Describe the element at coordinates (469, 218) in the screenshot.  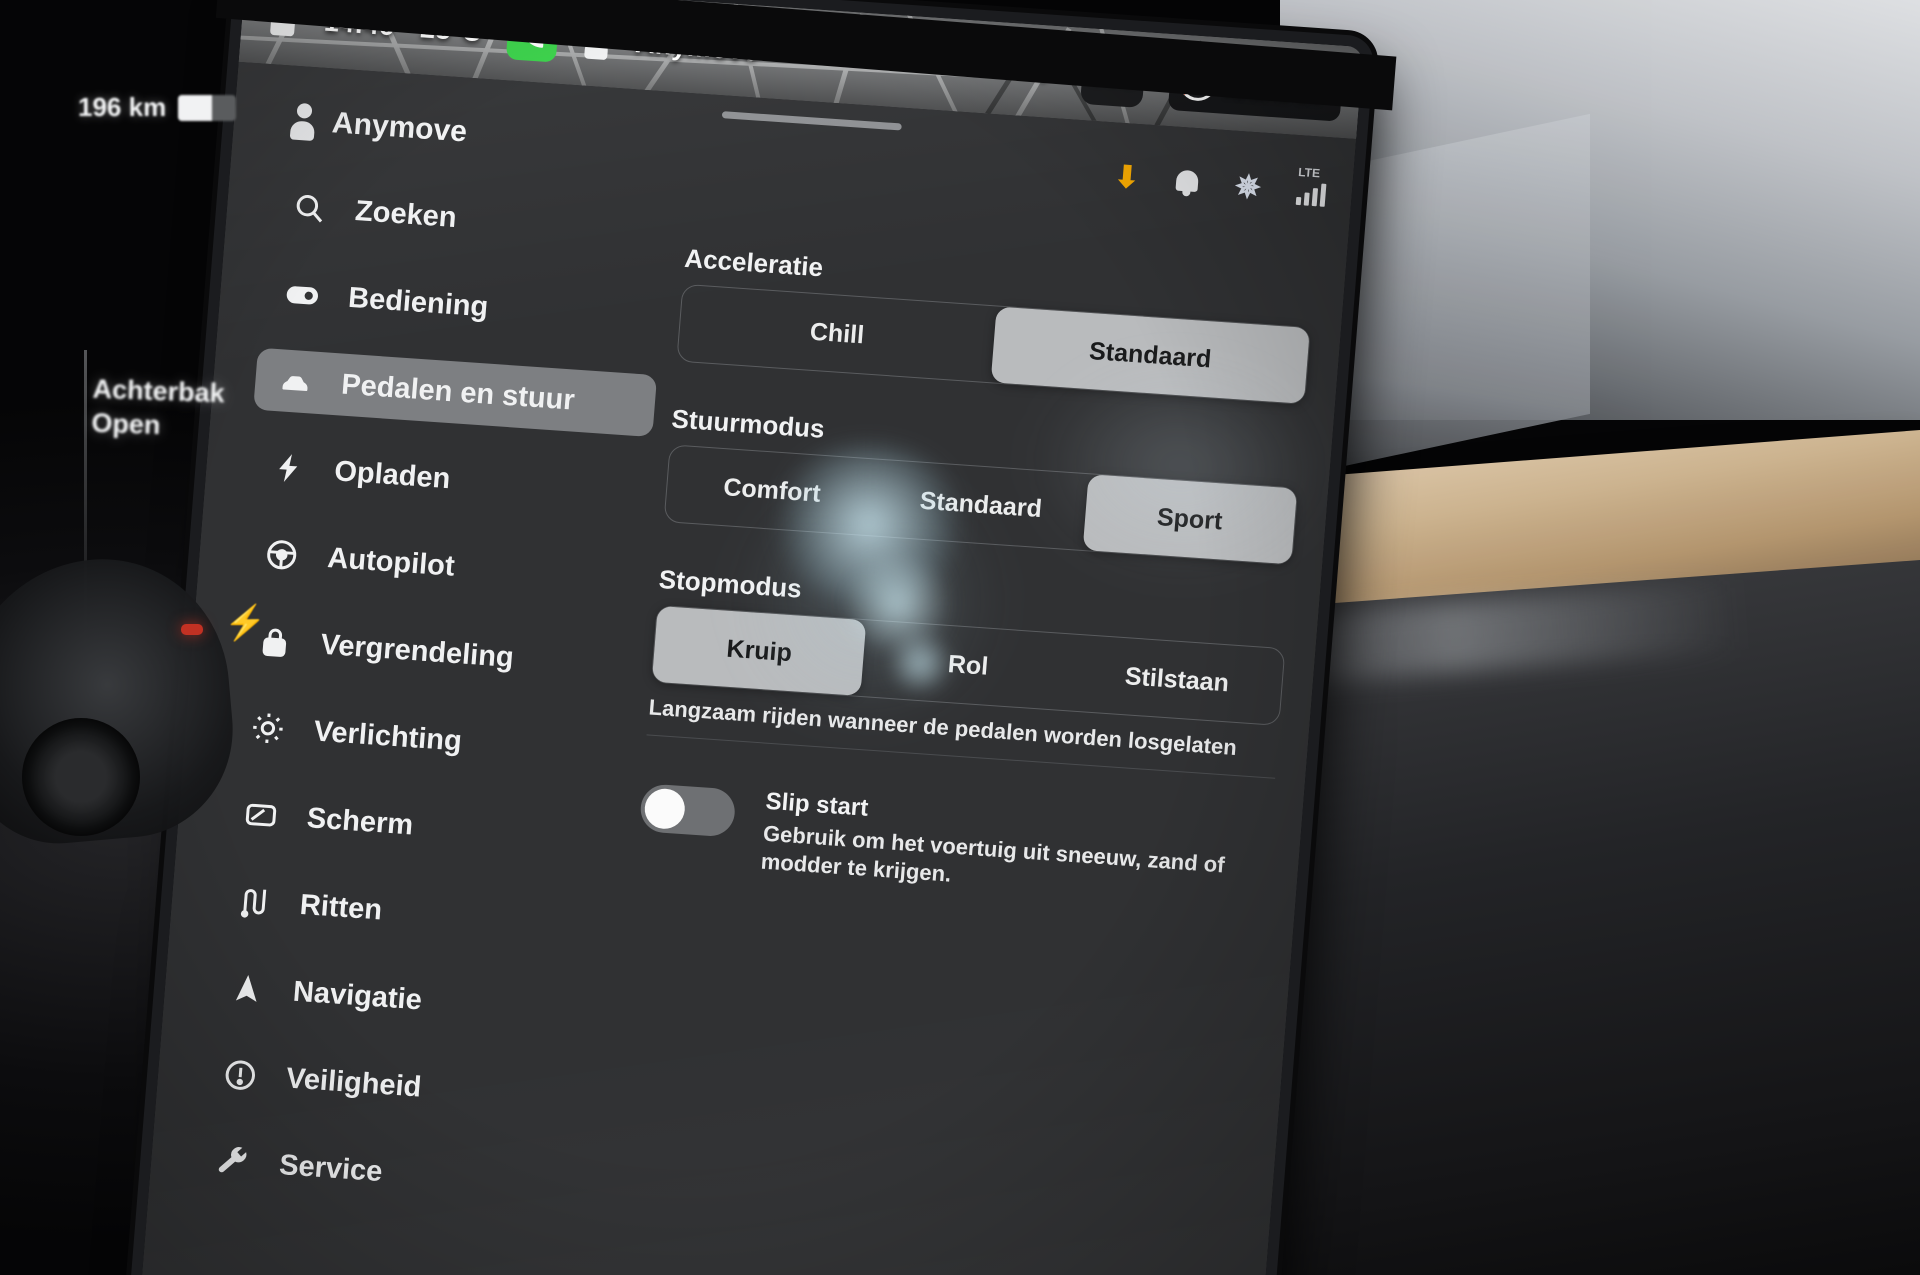
I see `sidebar-item-zoeken: Zoeken` at that location.